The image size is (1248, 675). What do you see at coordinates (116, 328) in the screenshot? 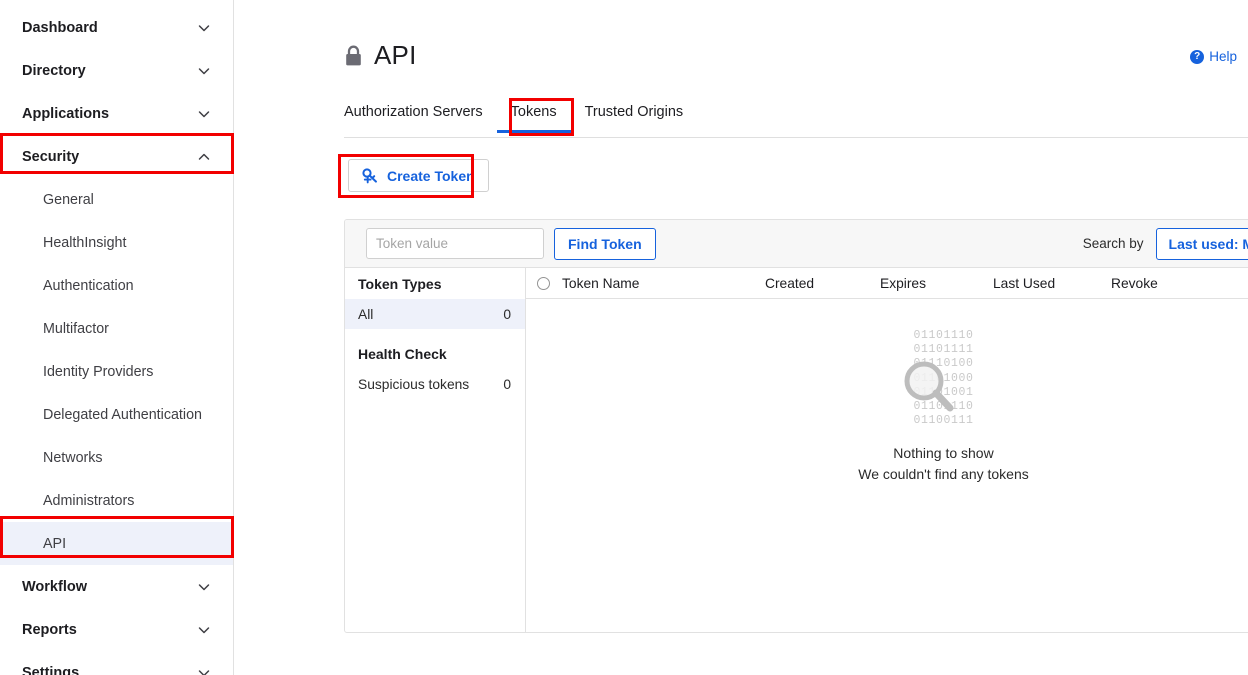
I see `sidebar-item-multifactor: Multifactor` at bounding box center [116, 328].